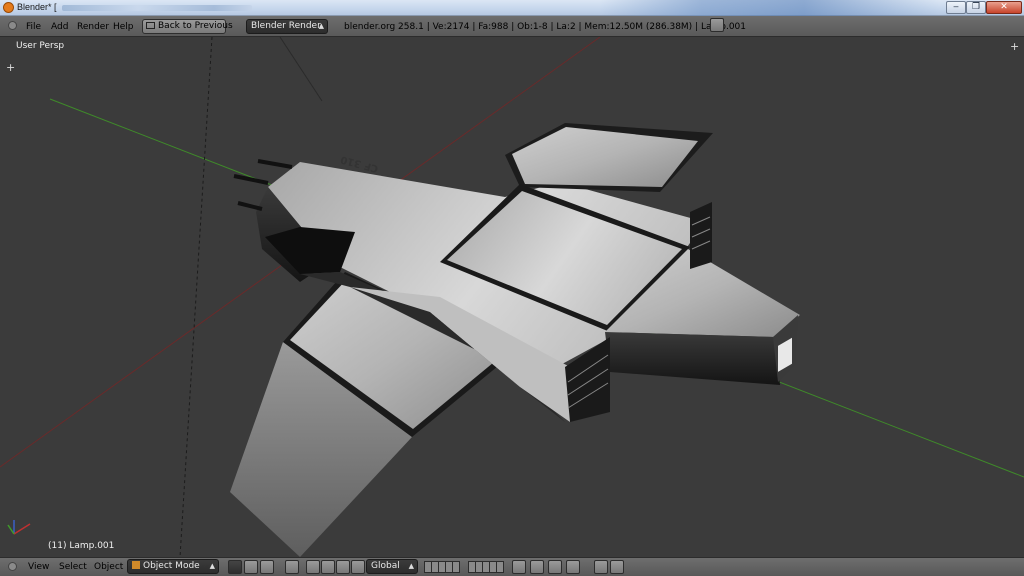  Describe the element at coordinates (1014, 46) in the screenshot. I see `properties-toggle-icon: +` at that location.